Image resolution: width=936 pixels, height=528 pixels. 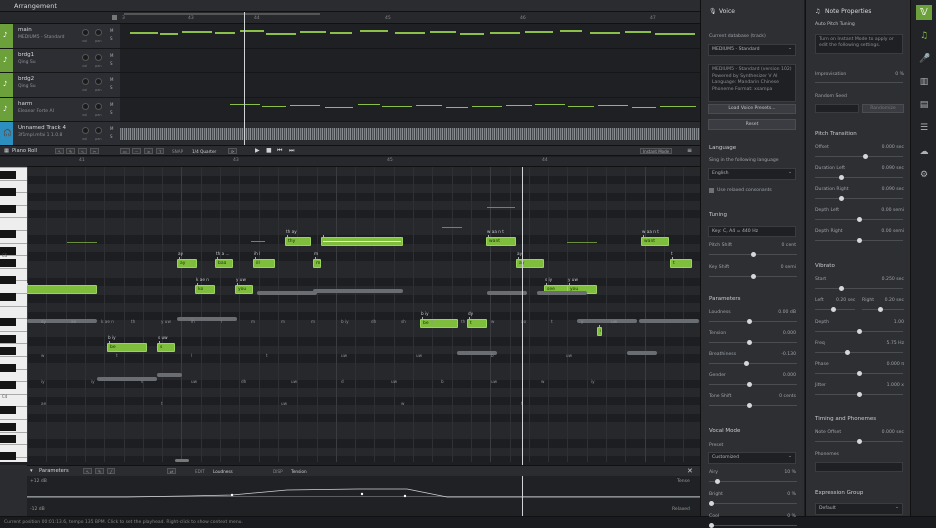 I want to click on expression-select: Default ⌄, so click(x=859, y=509).